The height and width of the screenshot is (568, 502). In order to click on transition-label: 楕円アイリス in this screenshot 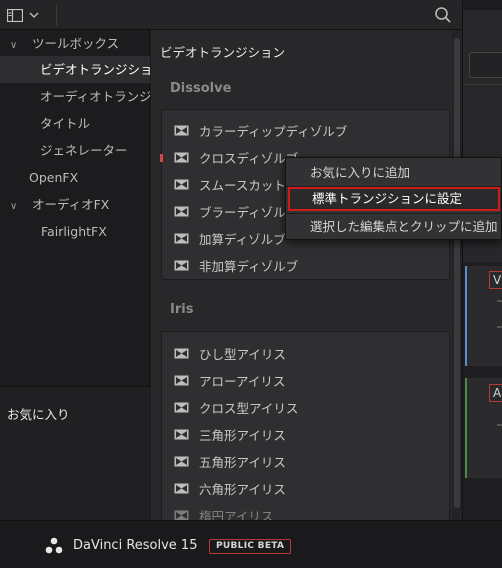, I will do `click(236, 514)`.